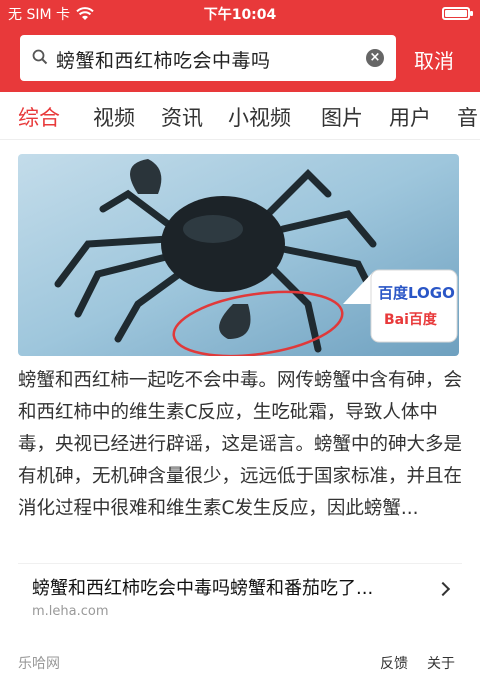  What do you see at coordinates (182, 117) in the screenshot?
I see `tab-news: 资讯` at bounding box center [182, 117].